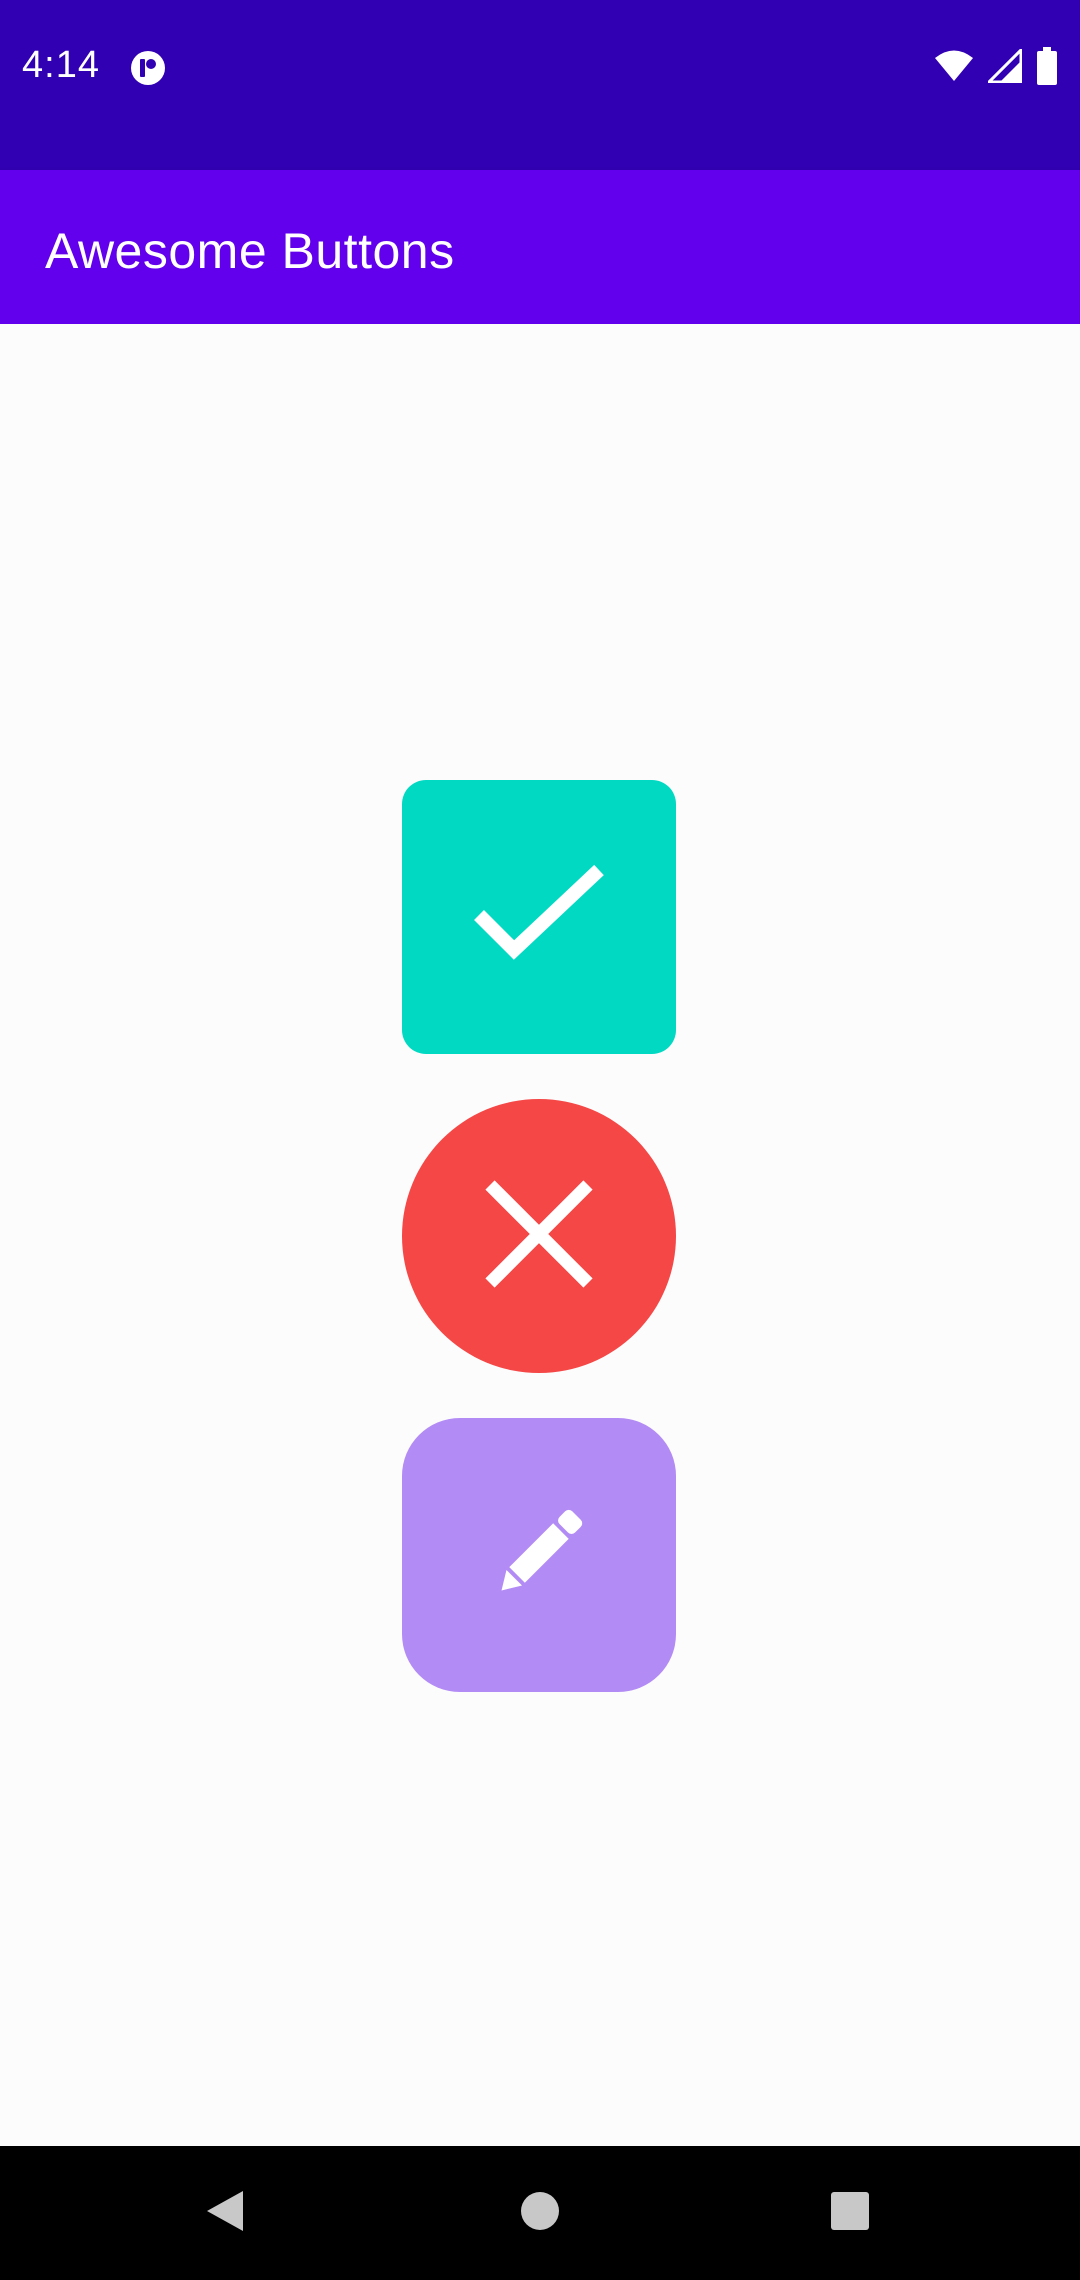 Image resolution: width=1080 pixels, height=2280 pixels. What do you see at coordinates (954, 68) in the screenshot?
I see `wifi-icon` at bounding box center [954, 68].